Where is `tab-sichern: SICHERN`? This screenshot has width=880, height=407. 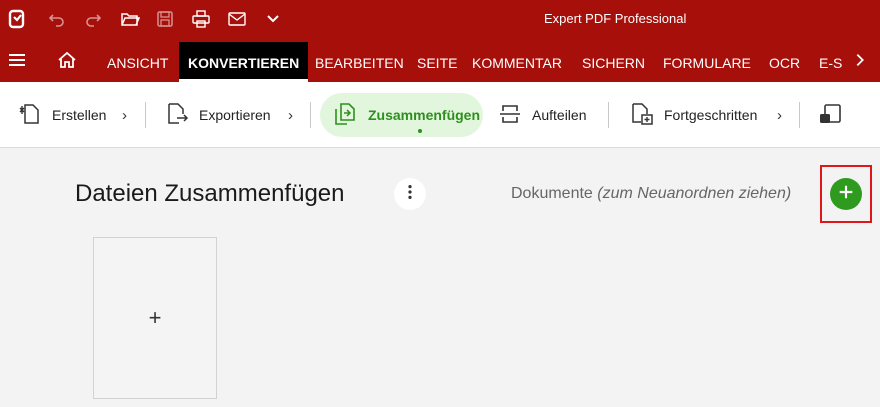
tab-sichern: SICHERN is located at coordinates (613, 62).